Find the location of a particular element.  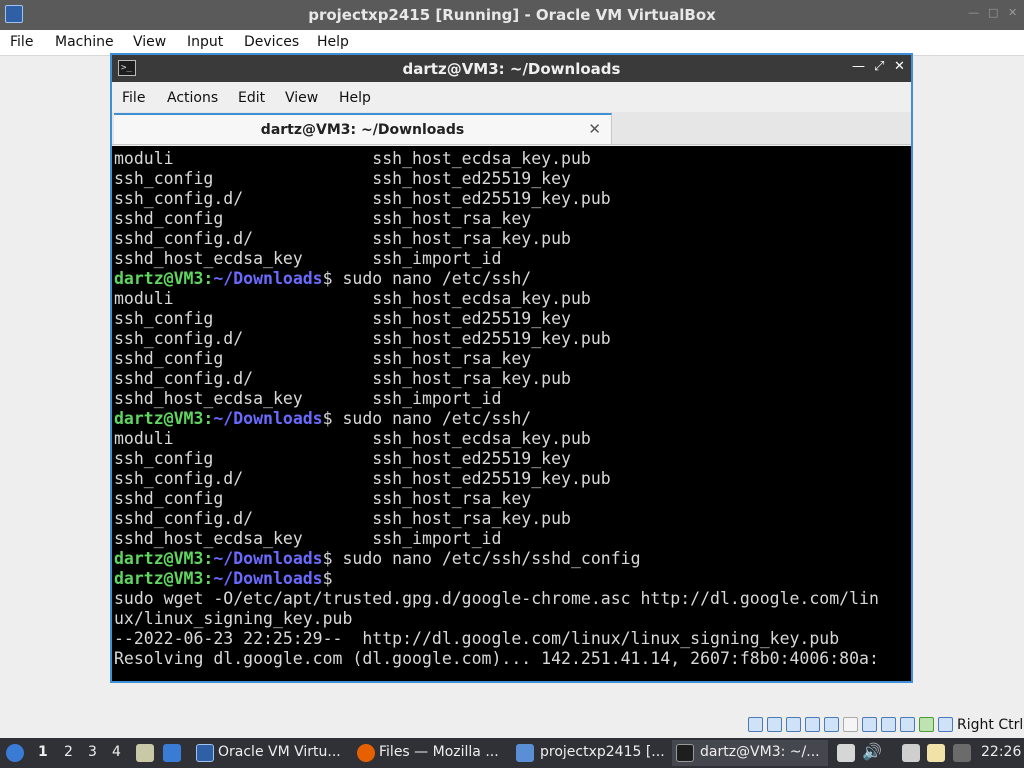

menu-help: Help is located at coordinates (333, 42).